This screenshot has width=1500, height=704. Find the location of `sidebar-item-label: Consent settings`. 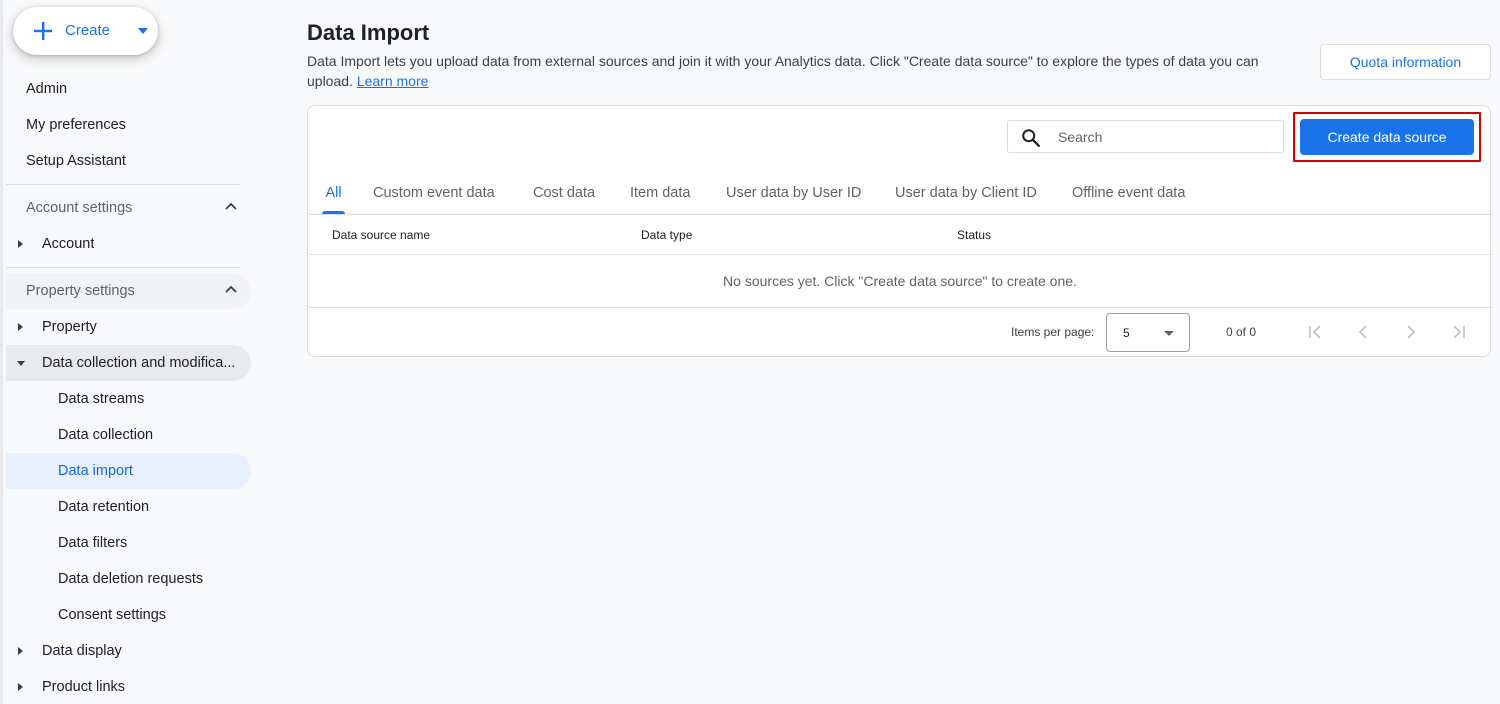

sidebar-item-label: Consent settings is located at coordinates (112, 615).